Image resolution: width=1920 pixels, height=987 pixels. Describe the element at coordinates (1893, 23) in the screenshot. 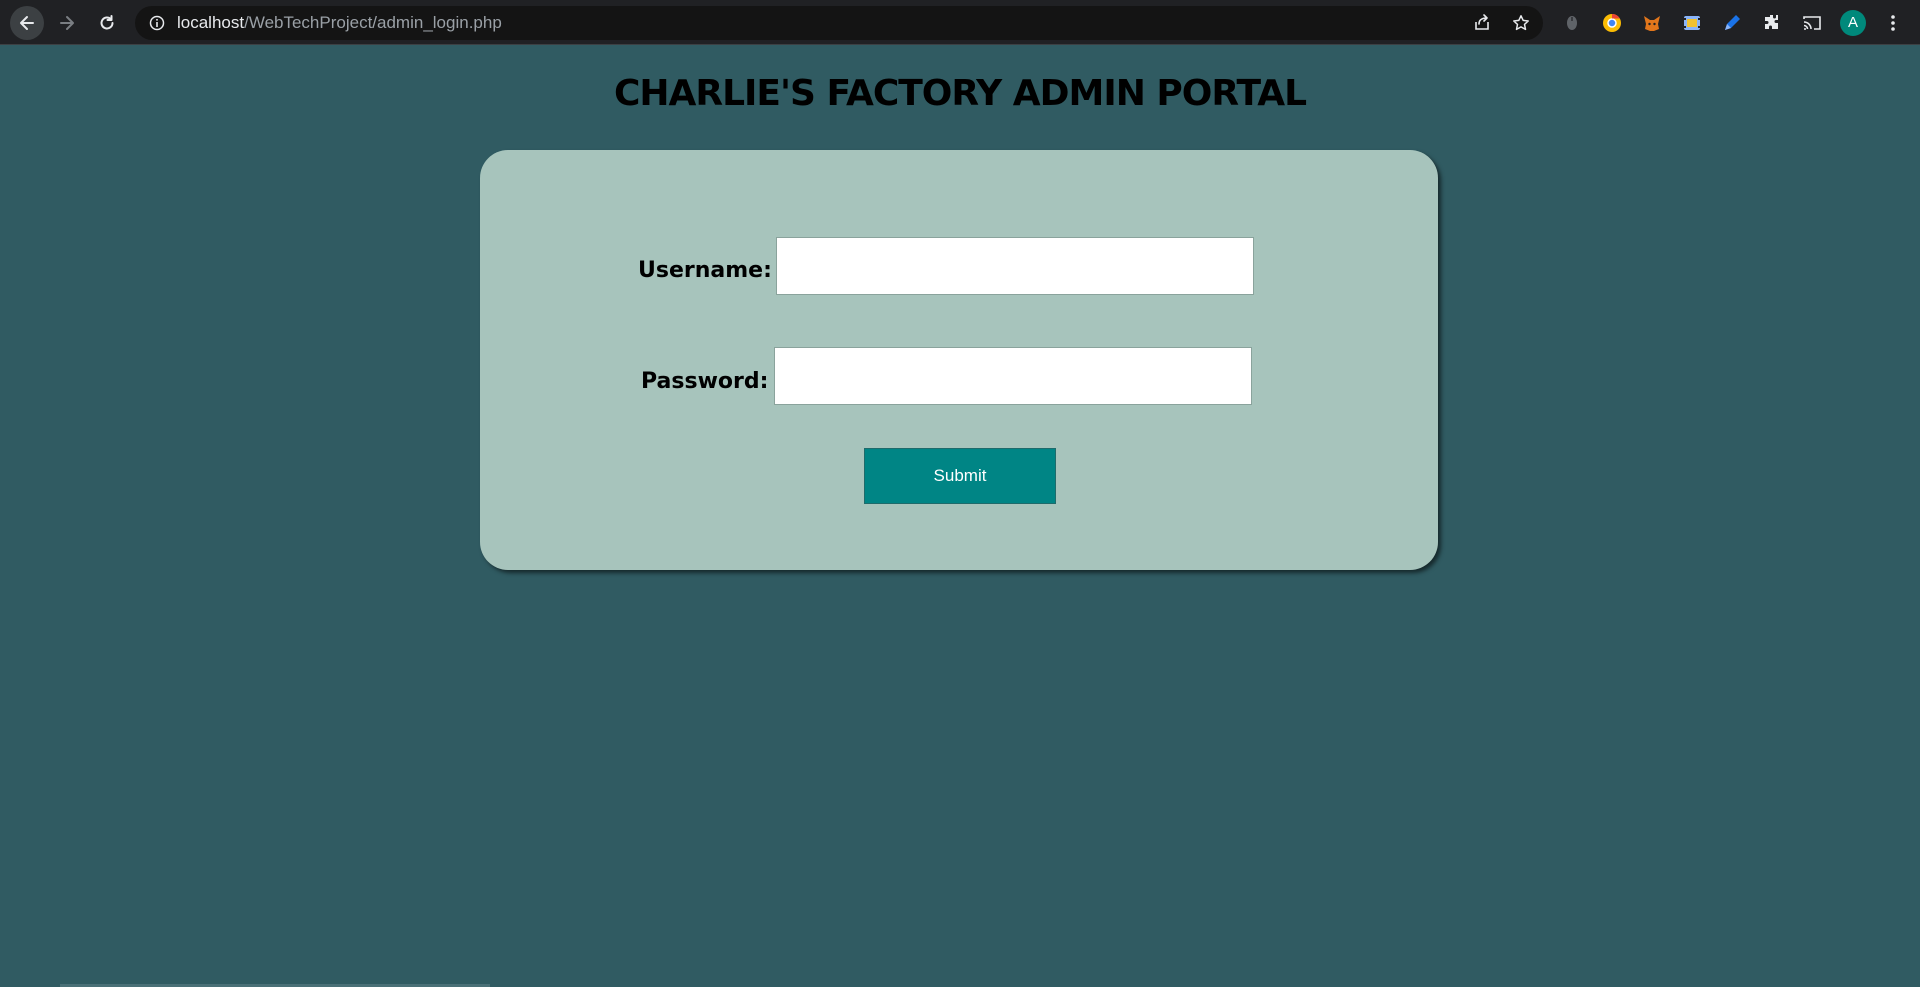

I see `kebab-menu-icon` at that location.